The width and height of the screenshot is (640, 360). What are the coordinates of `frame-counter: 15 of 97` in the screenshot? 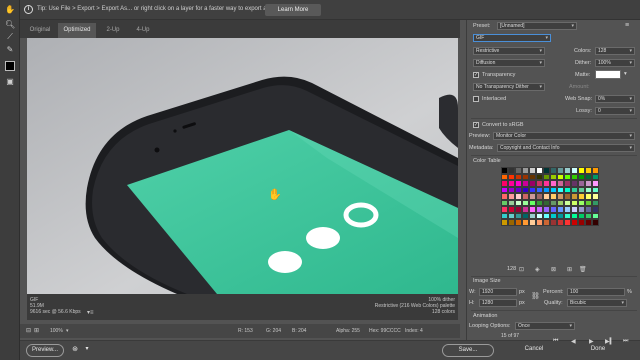 It's located at (510, 336).